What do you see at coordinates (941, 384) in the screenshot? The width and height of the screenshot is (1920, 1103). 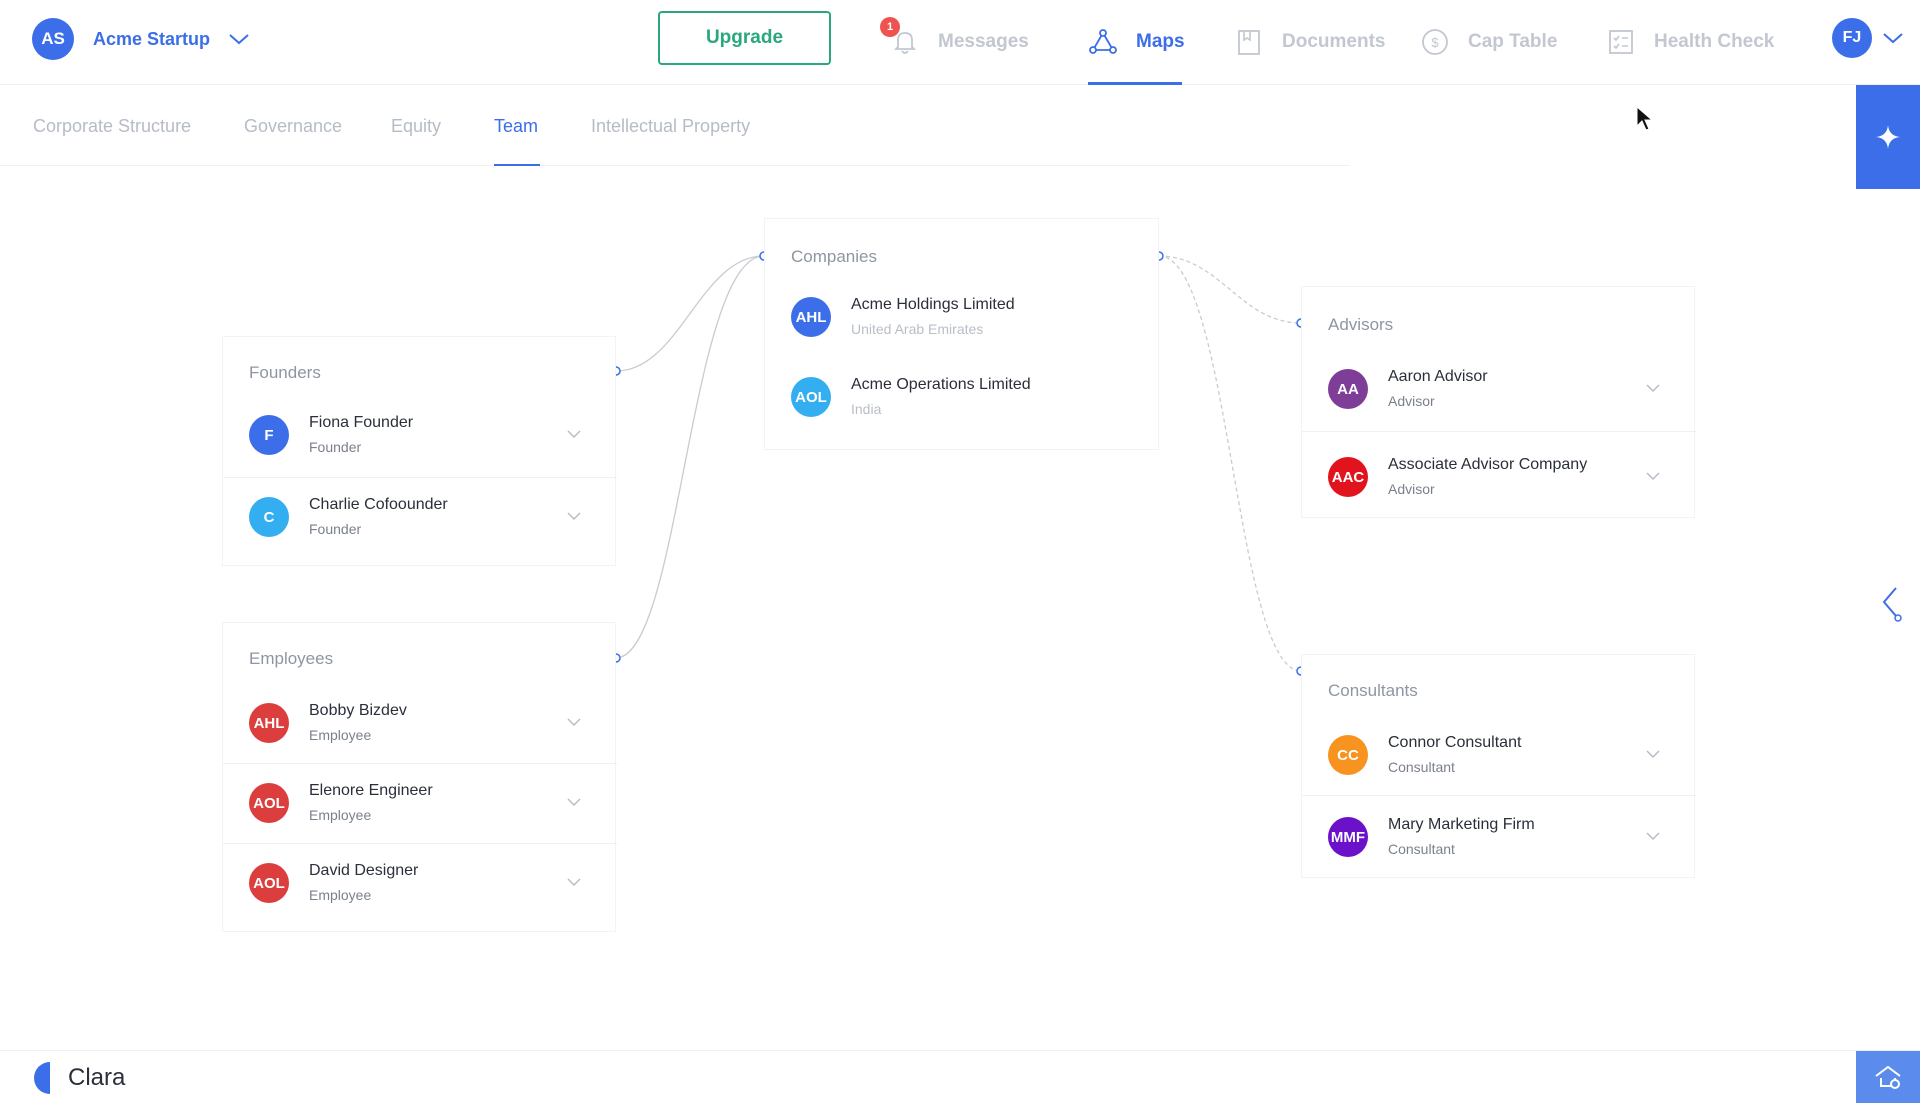 I see `company-name: Acme Operations Limited` at bounding box center [941, 384].